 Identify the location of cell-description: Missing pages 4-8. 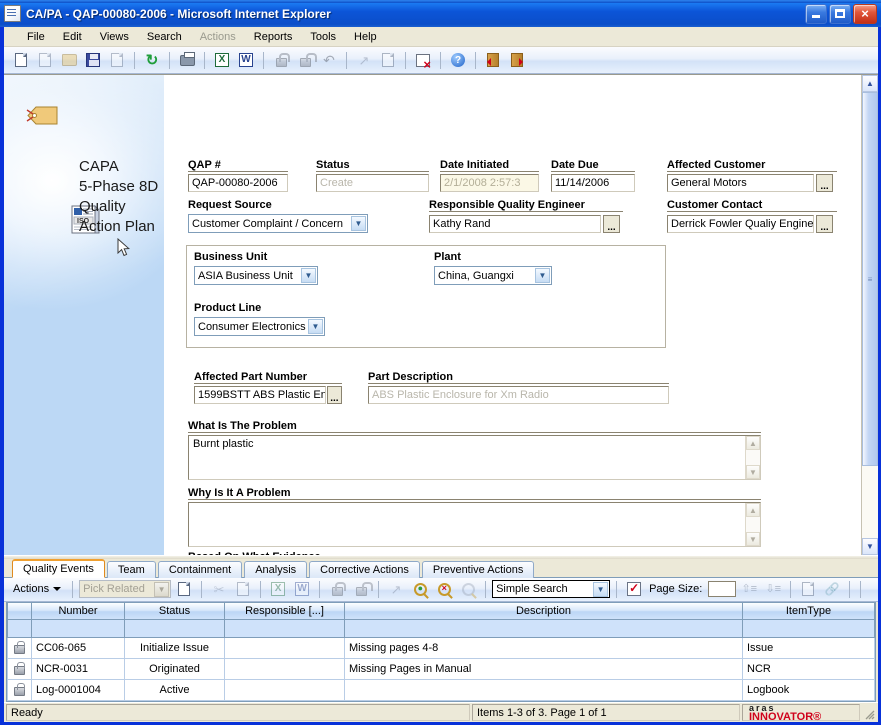
(543, 648).